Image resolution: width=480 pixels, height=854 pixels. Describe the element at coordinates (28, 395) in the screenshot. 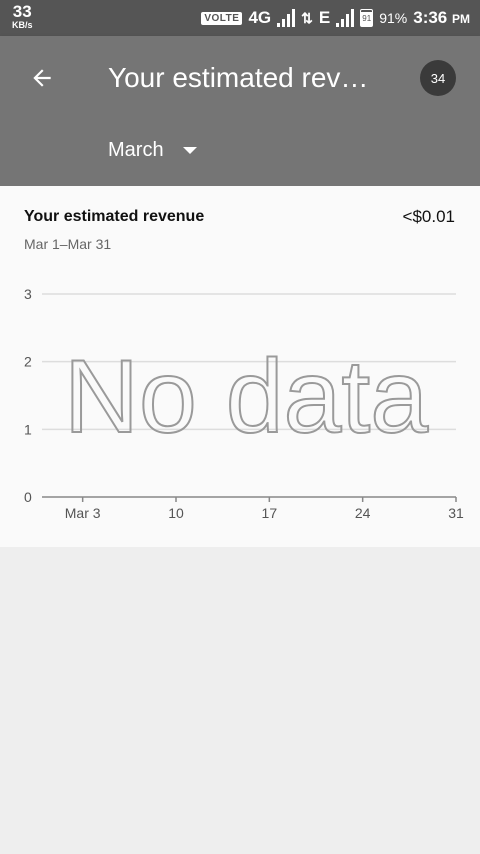

I see `chart-y-ticks: 3 2 1 0` at that location.